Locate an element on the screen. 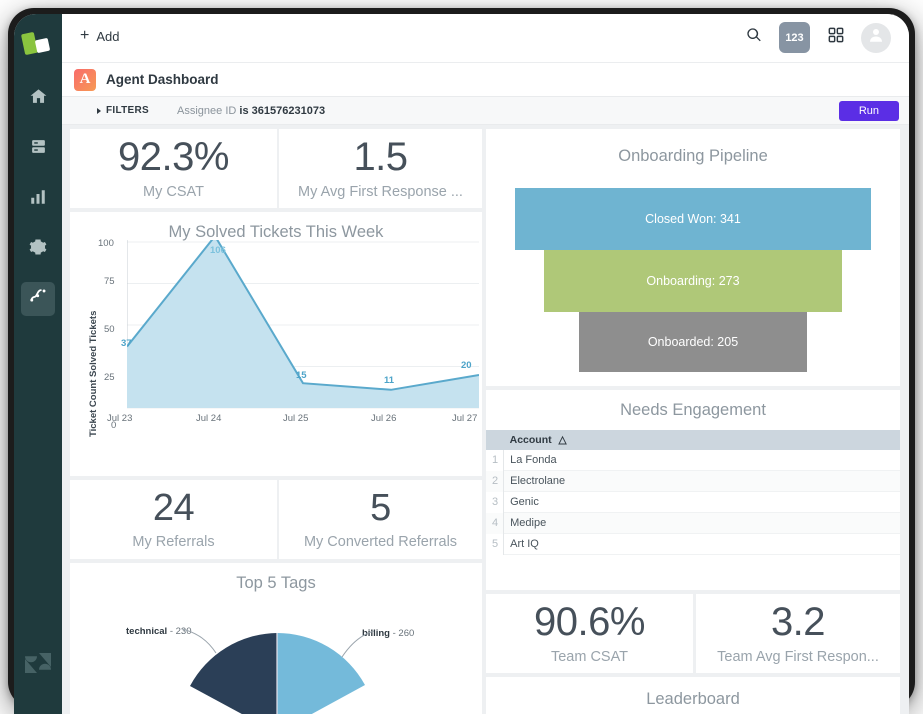 The height and width of the screenshot is (714, 923). pie-label-technical-name: technical is located at coordinates (147, 631).